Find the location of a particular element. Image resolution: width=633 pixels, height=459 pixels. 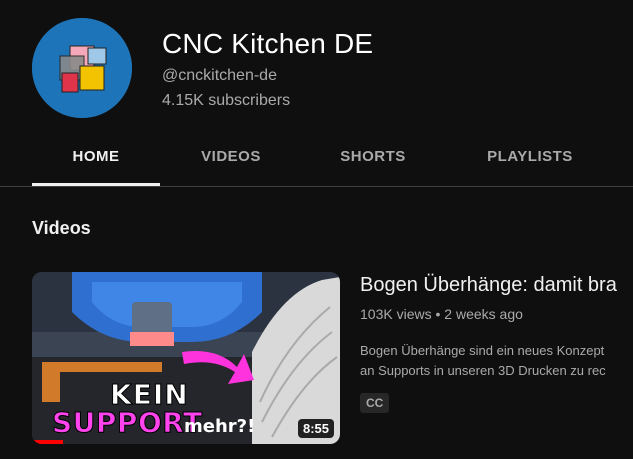

tab-playlists: PLAYLISTS is located at coordinates (530, 159).